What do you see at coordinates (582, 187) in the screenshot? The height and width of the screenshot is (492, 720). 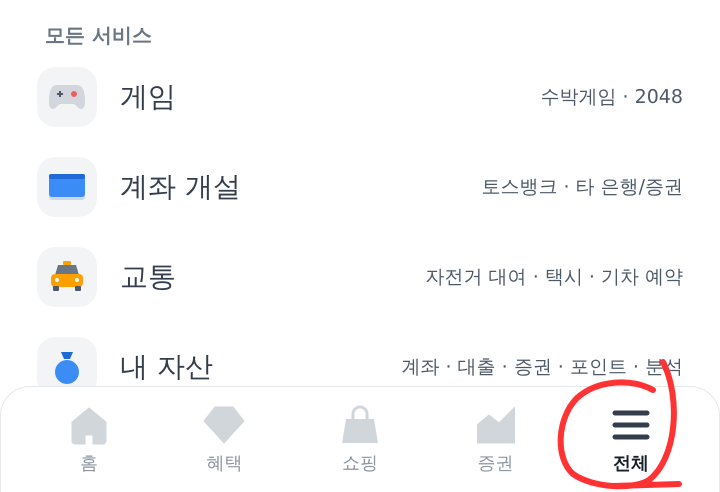 I see `service-description: 토스뱅크 · 타 은행/증권` at bounding box center [582, 187].